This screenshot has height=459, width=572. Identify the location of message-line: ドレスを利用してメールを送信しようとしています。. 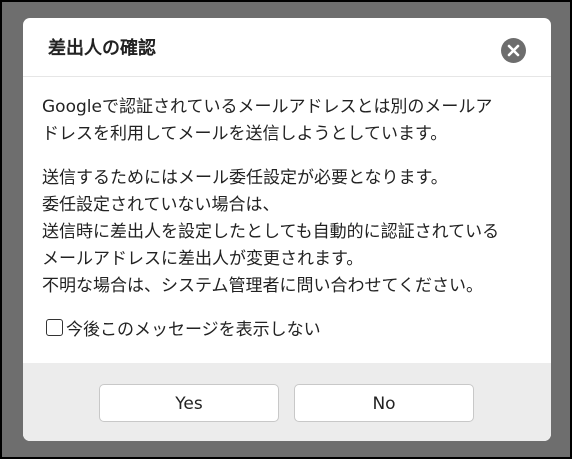
(245, 134).